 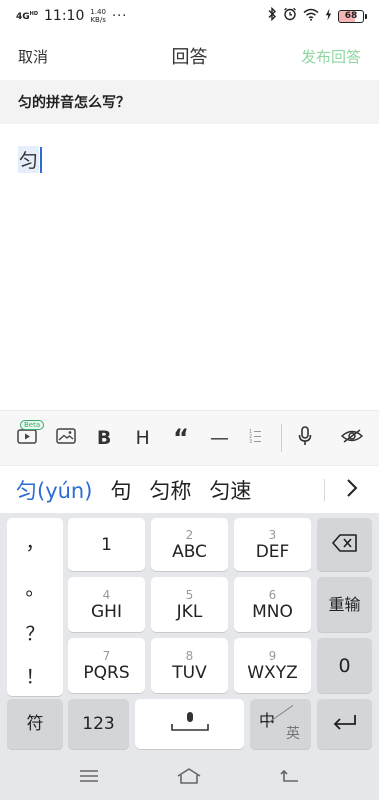 I want to click on candidate-bar: 匀(yún) 句 匀称 匀速, so click(x=189, y=489).